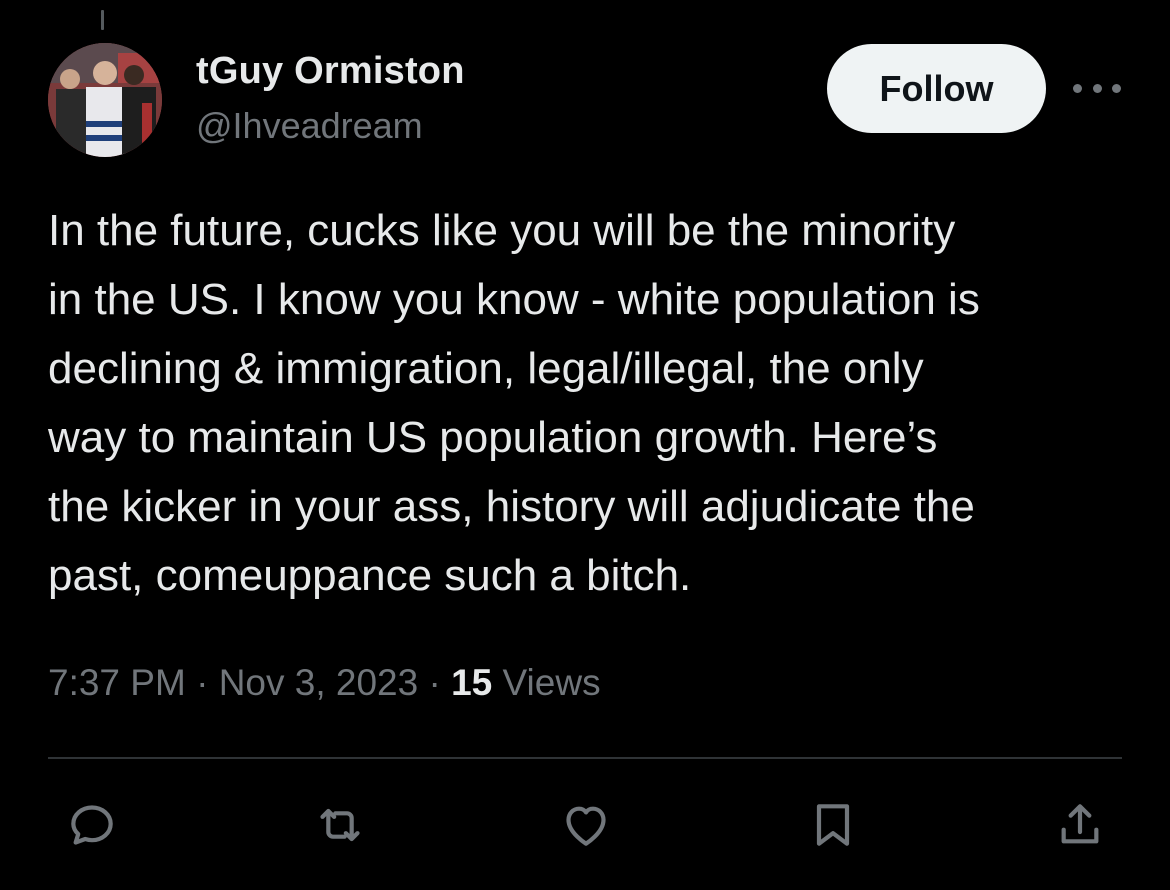  I want to click on share-icon, so click(1080, 824).